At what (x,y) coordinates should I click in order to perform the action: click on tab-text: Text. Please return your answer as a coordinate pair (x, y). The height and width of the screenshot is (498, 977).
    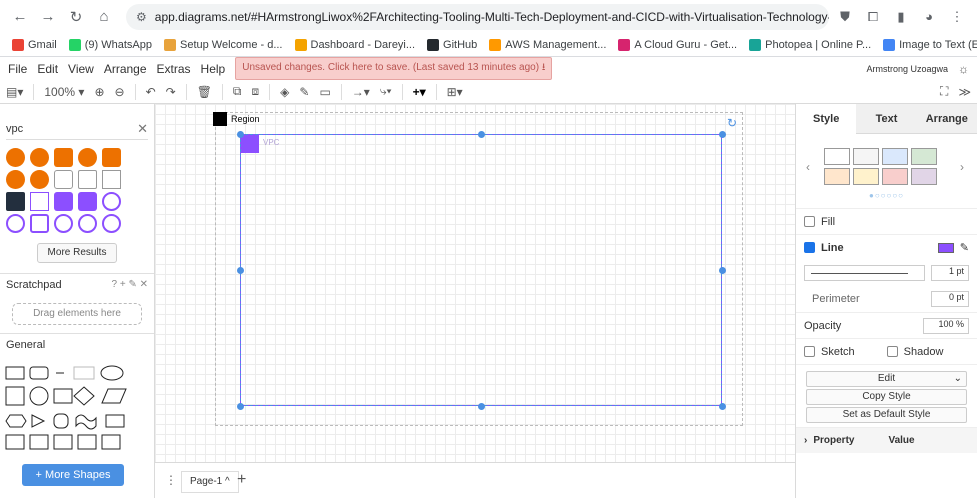
    Looking at the image, I should click on (886, 119).